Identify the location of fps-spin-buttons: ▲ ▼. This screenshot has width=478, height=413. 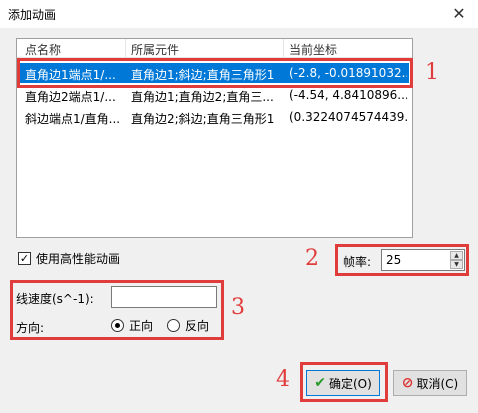
(456, 260).